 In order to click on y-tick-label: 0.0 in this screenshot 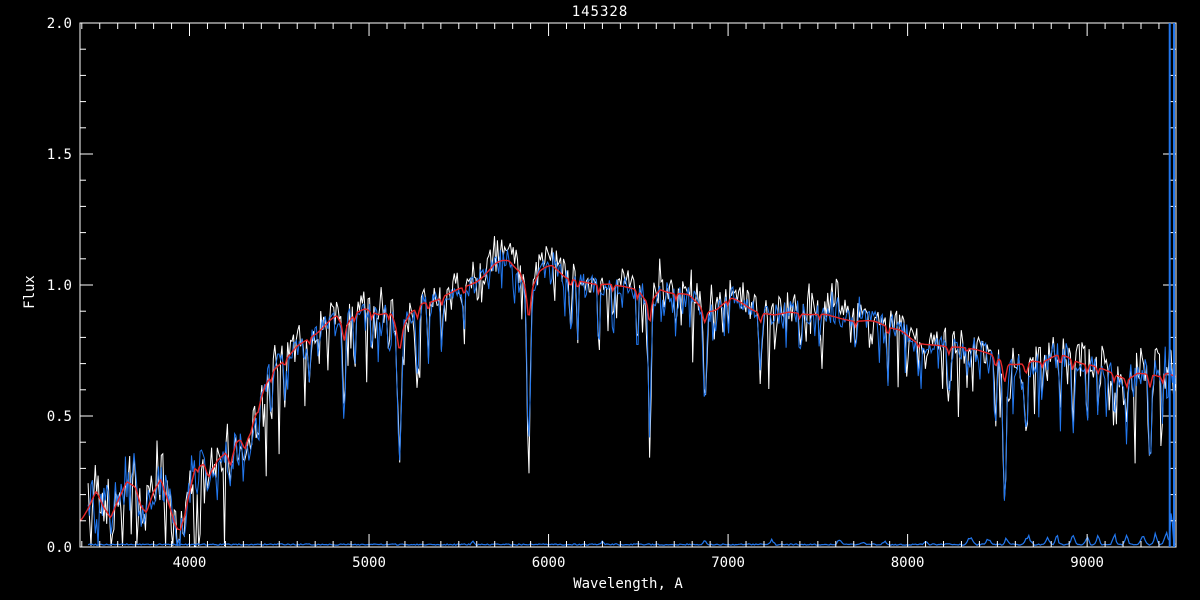, I will do `click(59, 548)`.